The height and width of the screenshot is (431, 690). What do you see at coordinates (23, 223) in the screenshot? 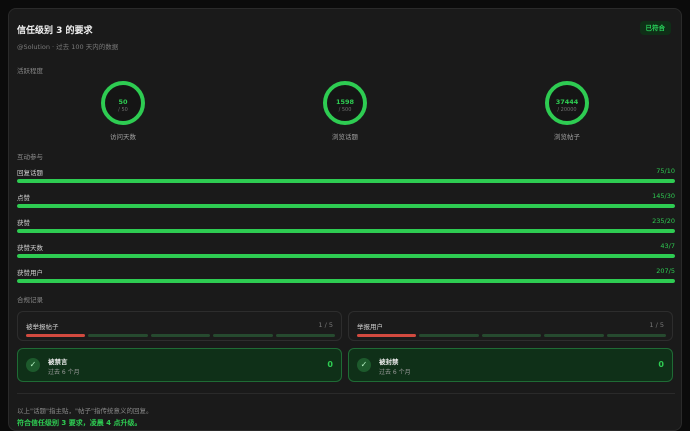
I see `progress-label: 获赞` at bounding box center [23, 223].